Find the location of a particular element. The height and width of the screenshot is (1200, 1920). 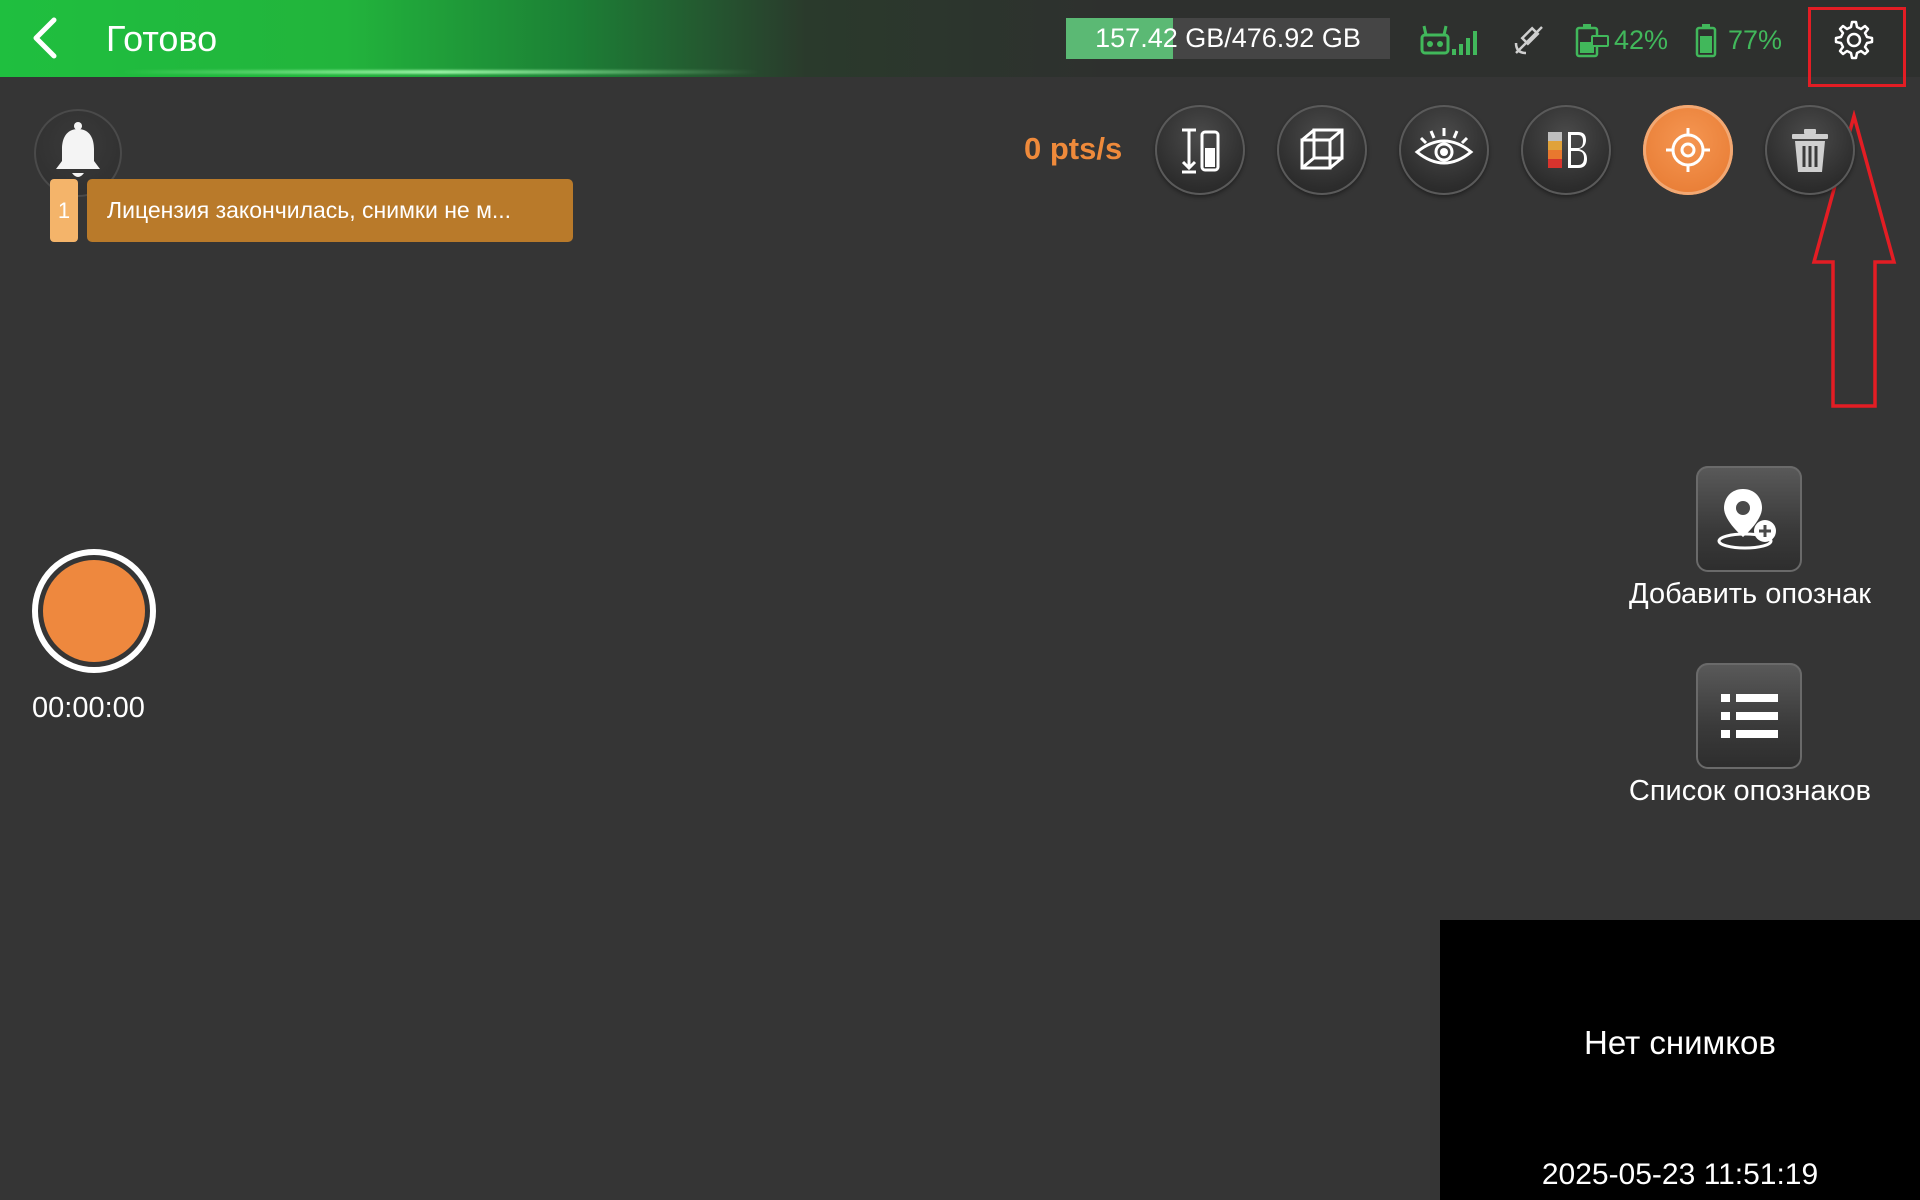

height-adjust-icon is located at coordinates (1200, 151).